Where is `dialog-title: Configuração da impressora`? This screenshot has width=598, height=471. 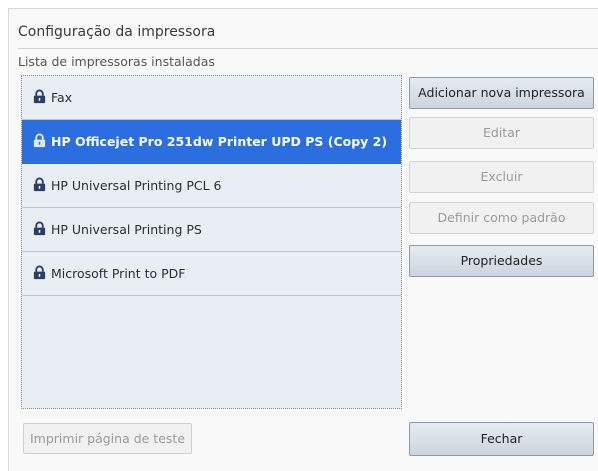
dialog-title: Configuração da impressora is located at coordinates (117, 32).